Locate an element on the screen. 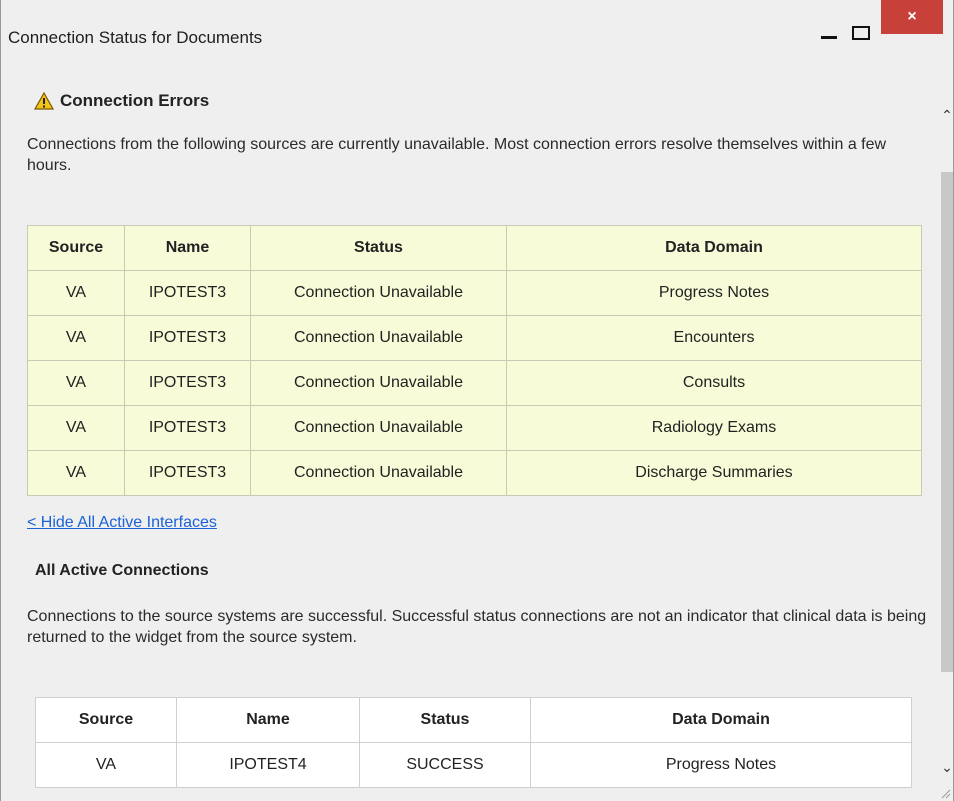 Image resolution: width=954 pixels, height=801 pixels. window-title: Connection Status for Documents is located at coordinates (135, 37).